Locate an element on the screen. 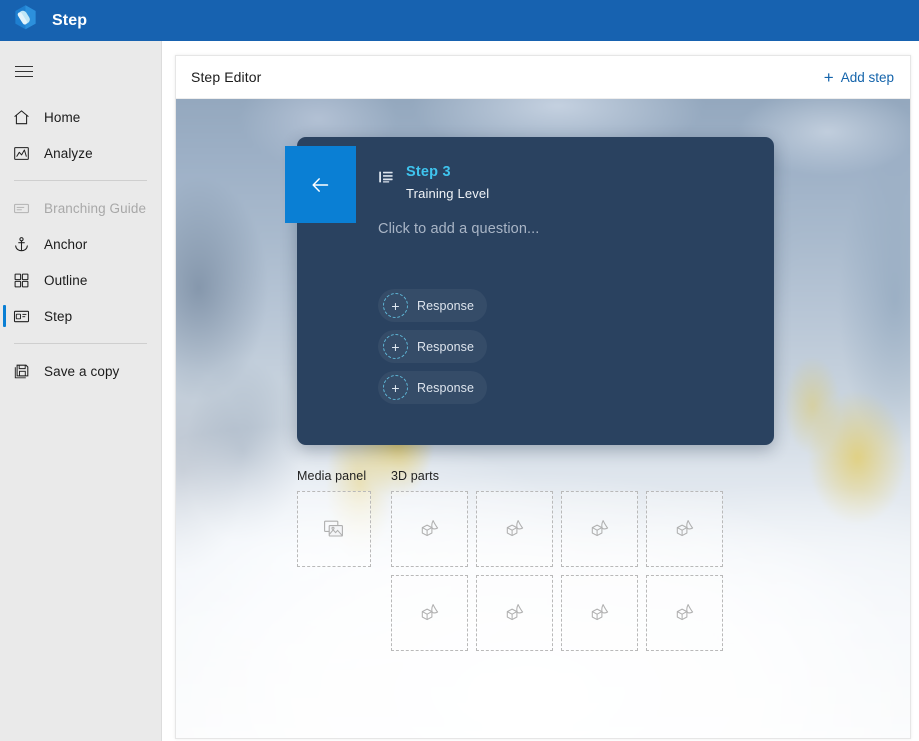 This screenshot has height=741, width=919. sidebar-item-label: Analyze is located at coordinates (68, 153).